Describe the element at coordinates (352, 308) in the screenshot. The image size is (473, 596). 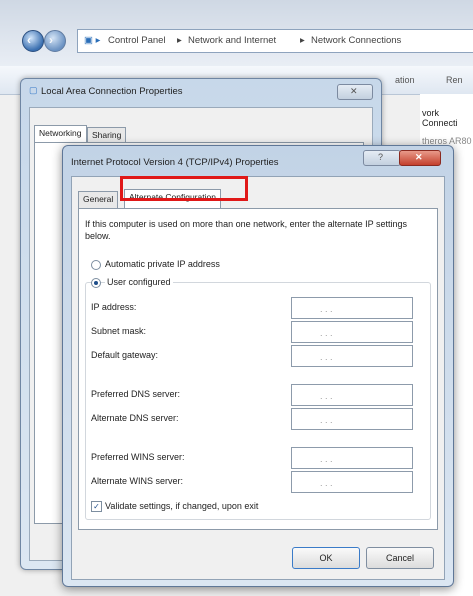
I see `ip-address-field: . . .` at that location.